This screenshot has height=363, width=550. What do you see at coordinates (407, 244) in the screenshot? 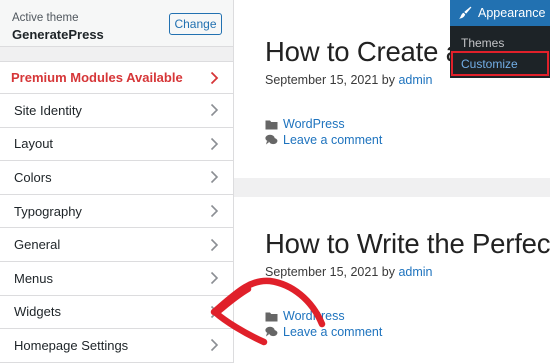
I see `post-title: How to Write the Perfect` at bounding box center [407, 244].